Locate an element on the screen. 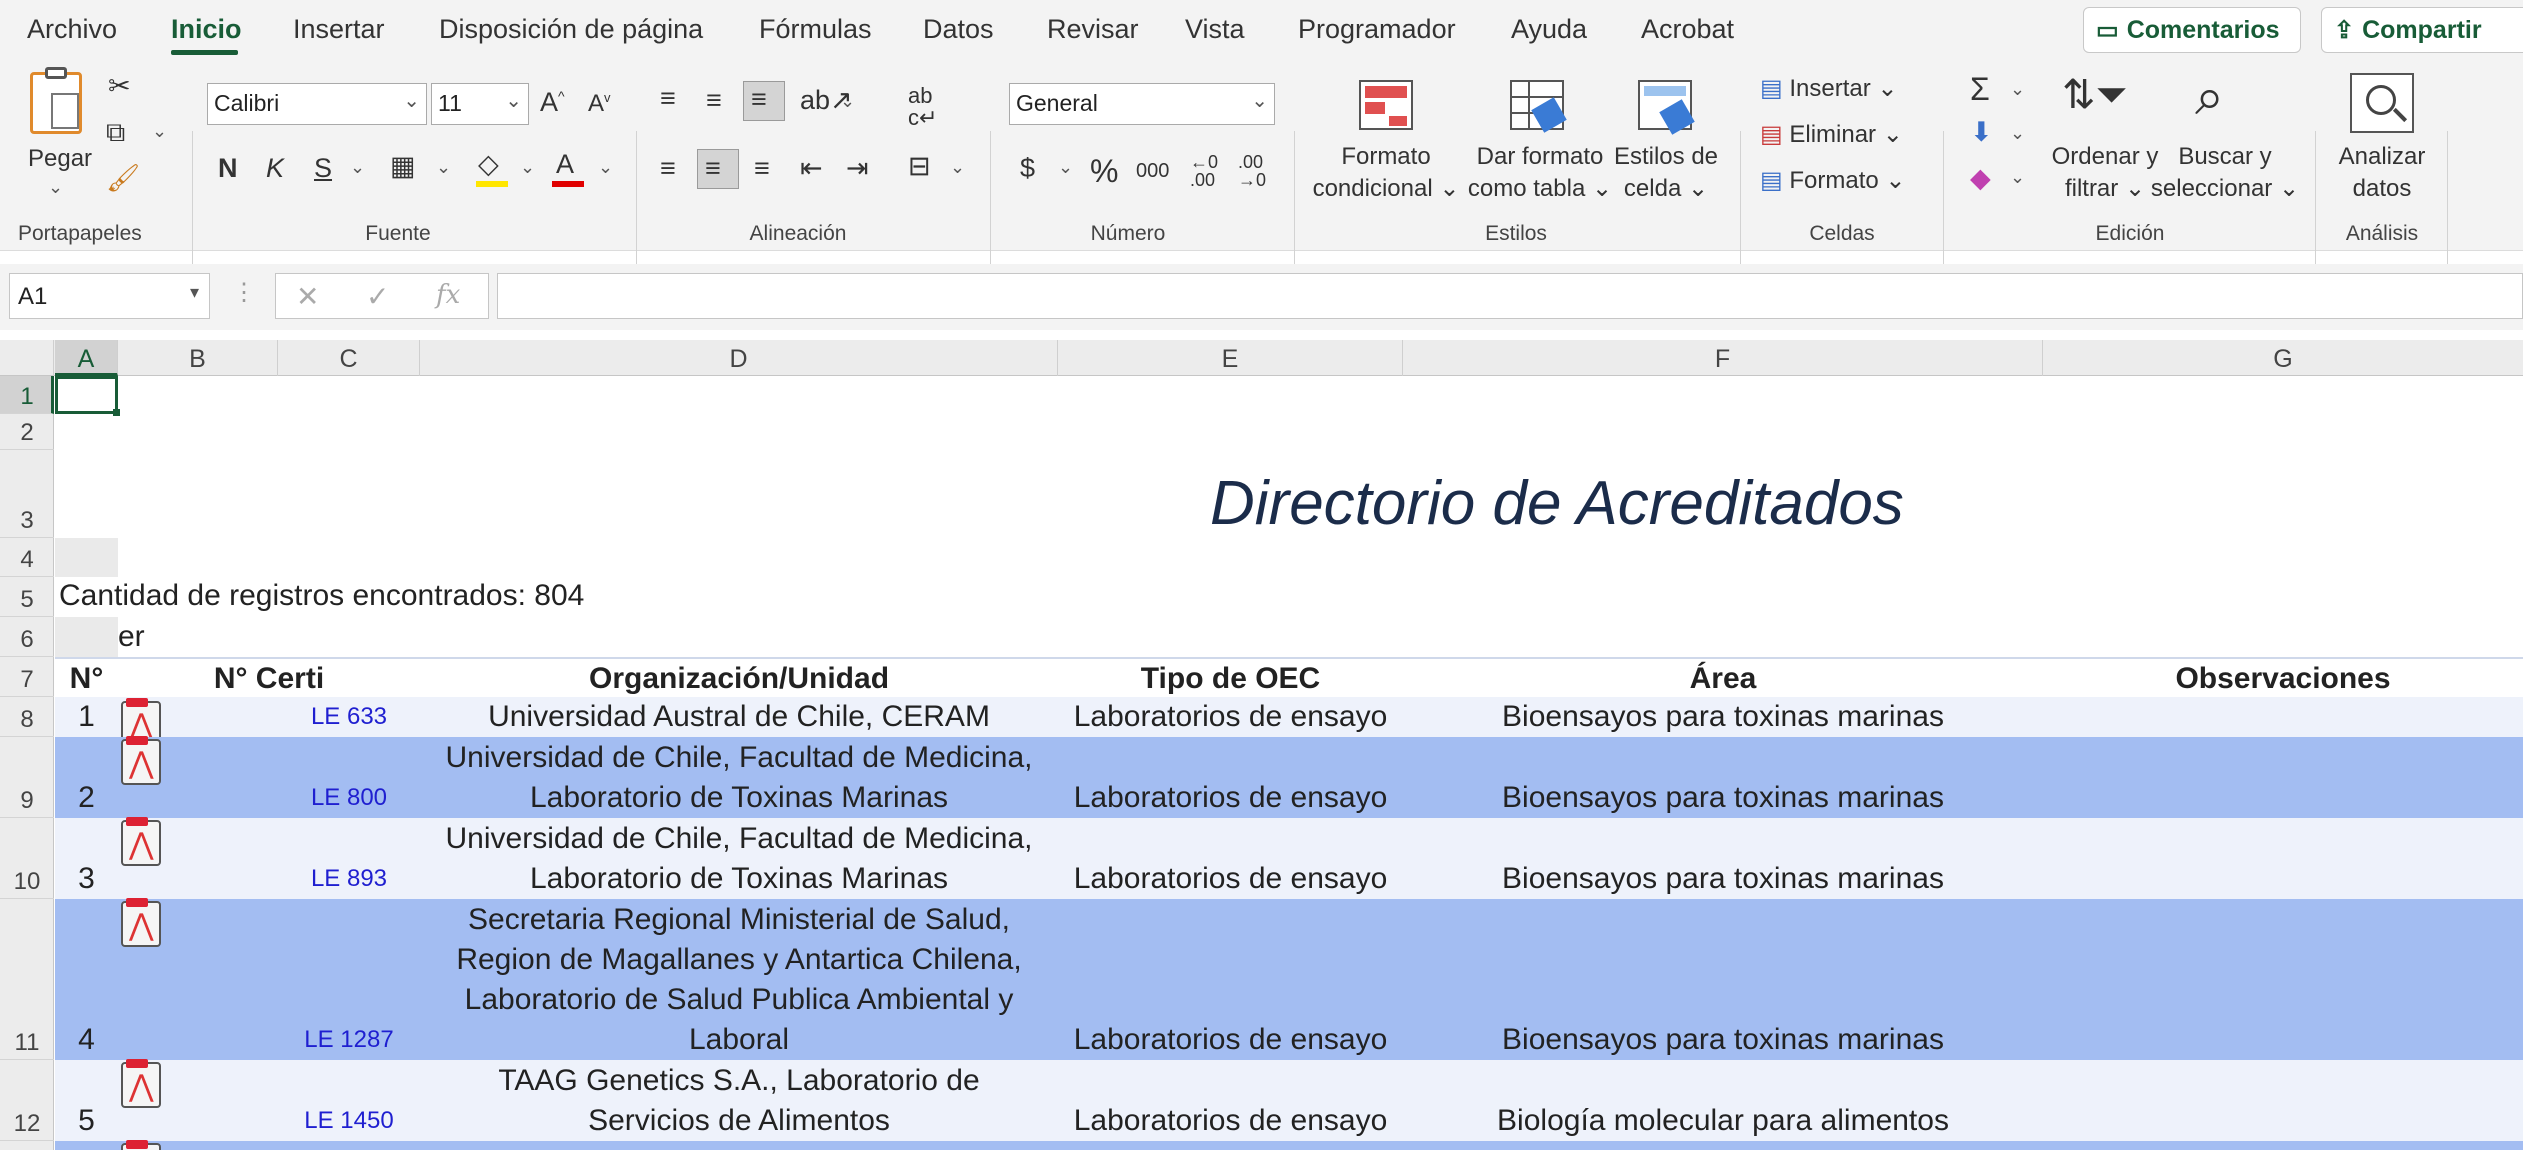  font-color-icon: A is located at coordinates (565, 164).